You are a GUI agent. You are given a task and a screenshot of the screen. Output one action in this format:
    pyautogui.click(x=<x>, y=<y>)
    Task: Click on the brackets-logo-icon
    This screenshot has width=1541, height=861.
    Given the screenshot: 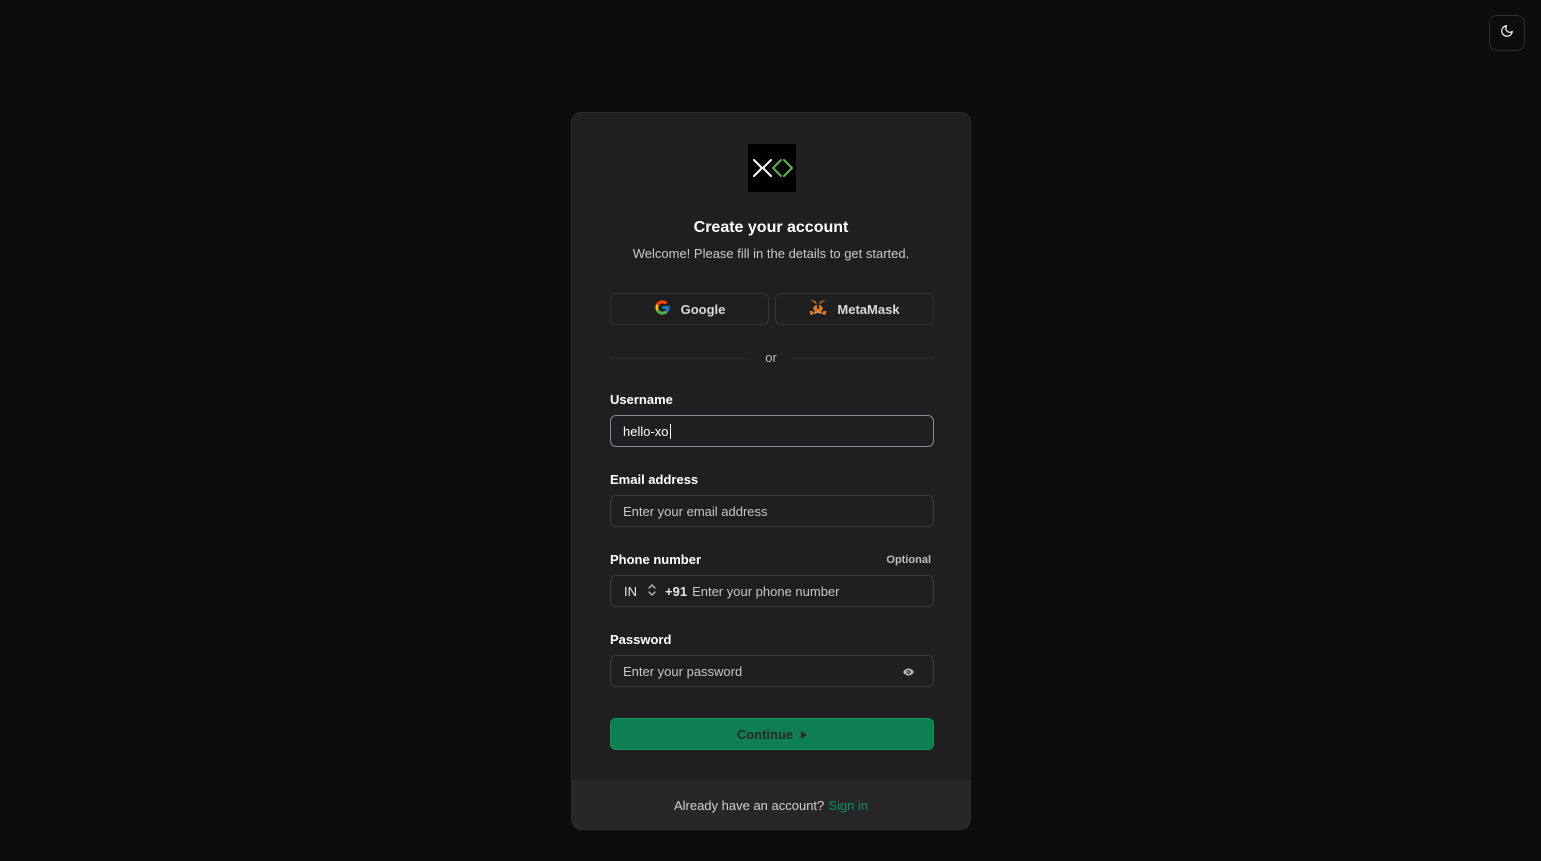 What is the action you would take?
    pyautogui.click(x=772, y=168)
    